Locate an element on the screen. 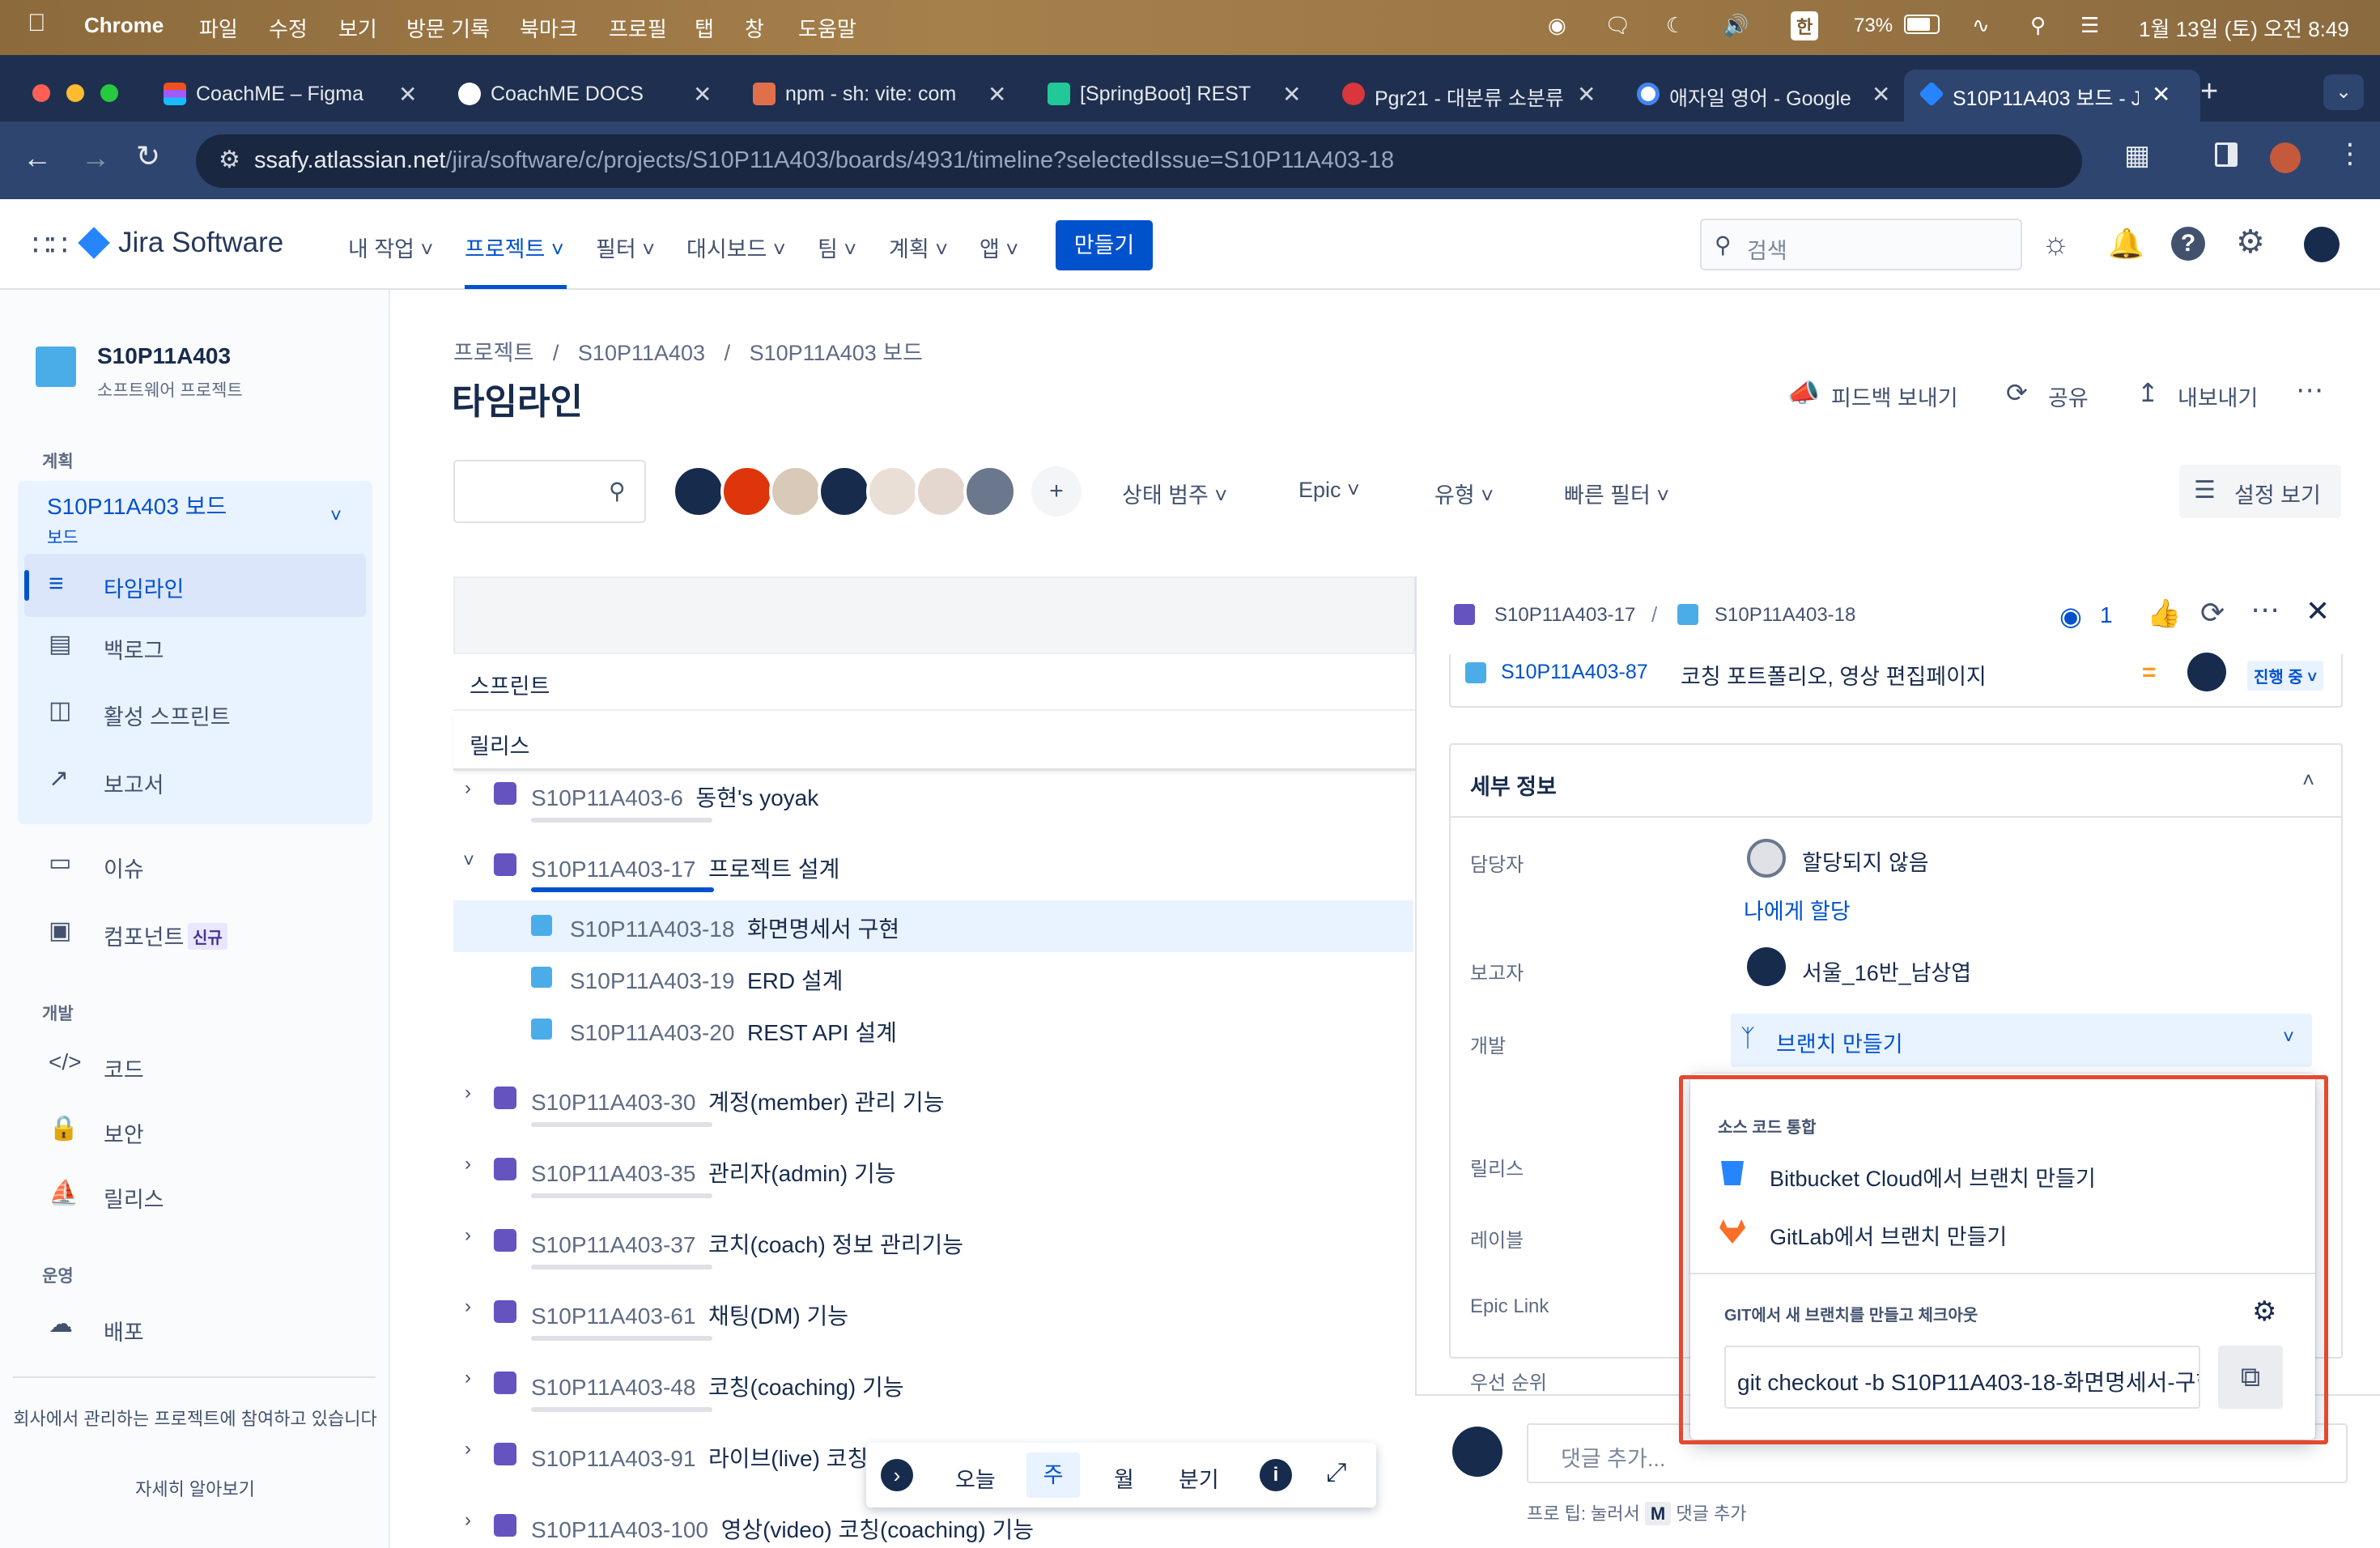 Image resolution: width=2380 pixels, height=1548 pixels. issue-key: S10P11A403-19 is located at coordinates (652, 980).